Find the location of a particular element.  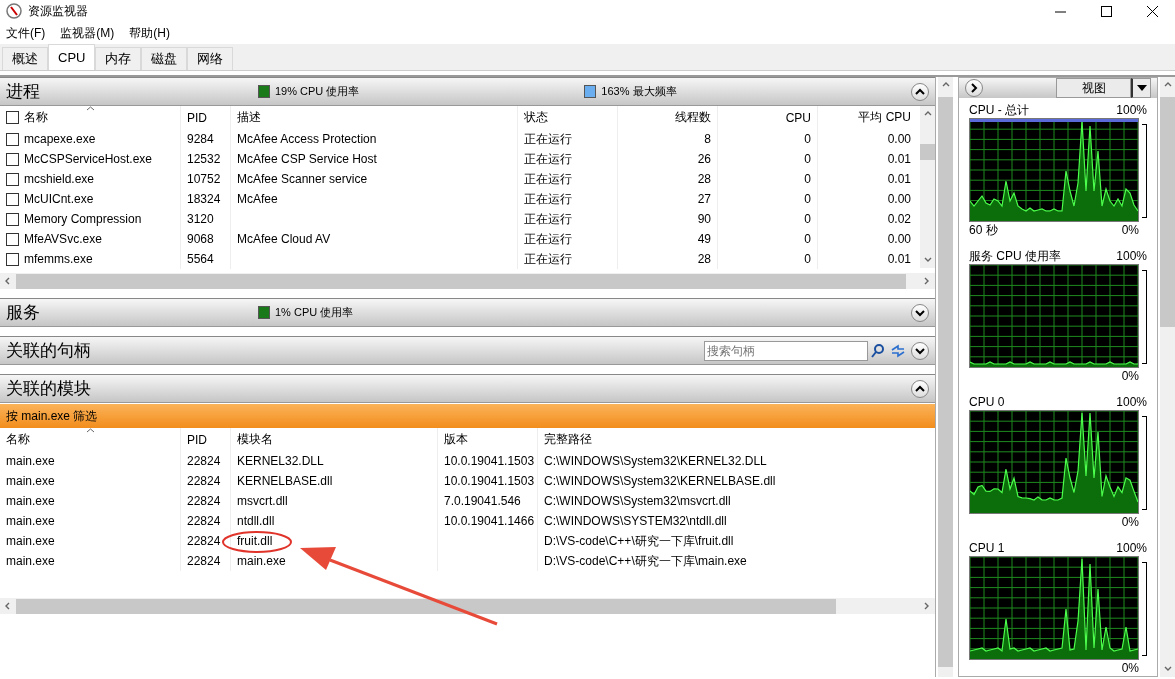

stat-text: 163% 最大频率 is located at coordinates (639, 91).